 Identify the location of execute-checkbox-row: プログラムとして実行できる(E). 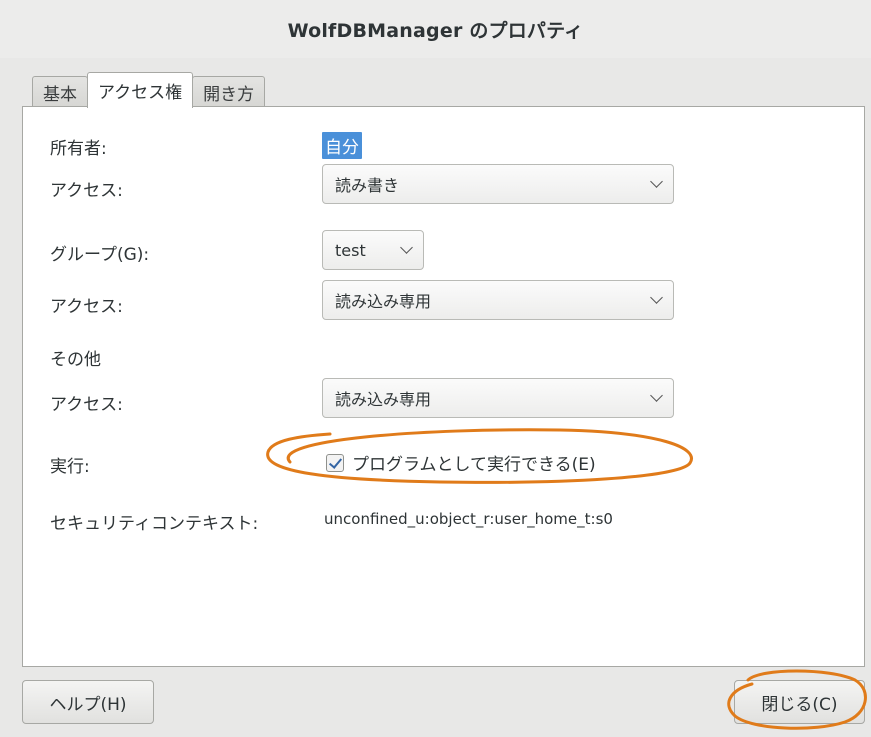
(461, 462).